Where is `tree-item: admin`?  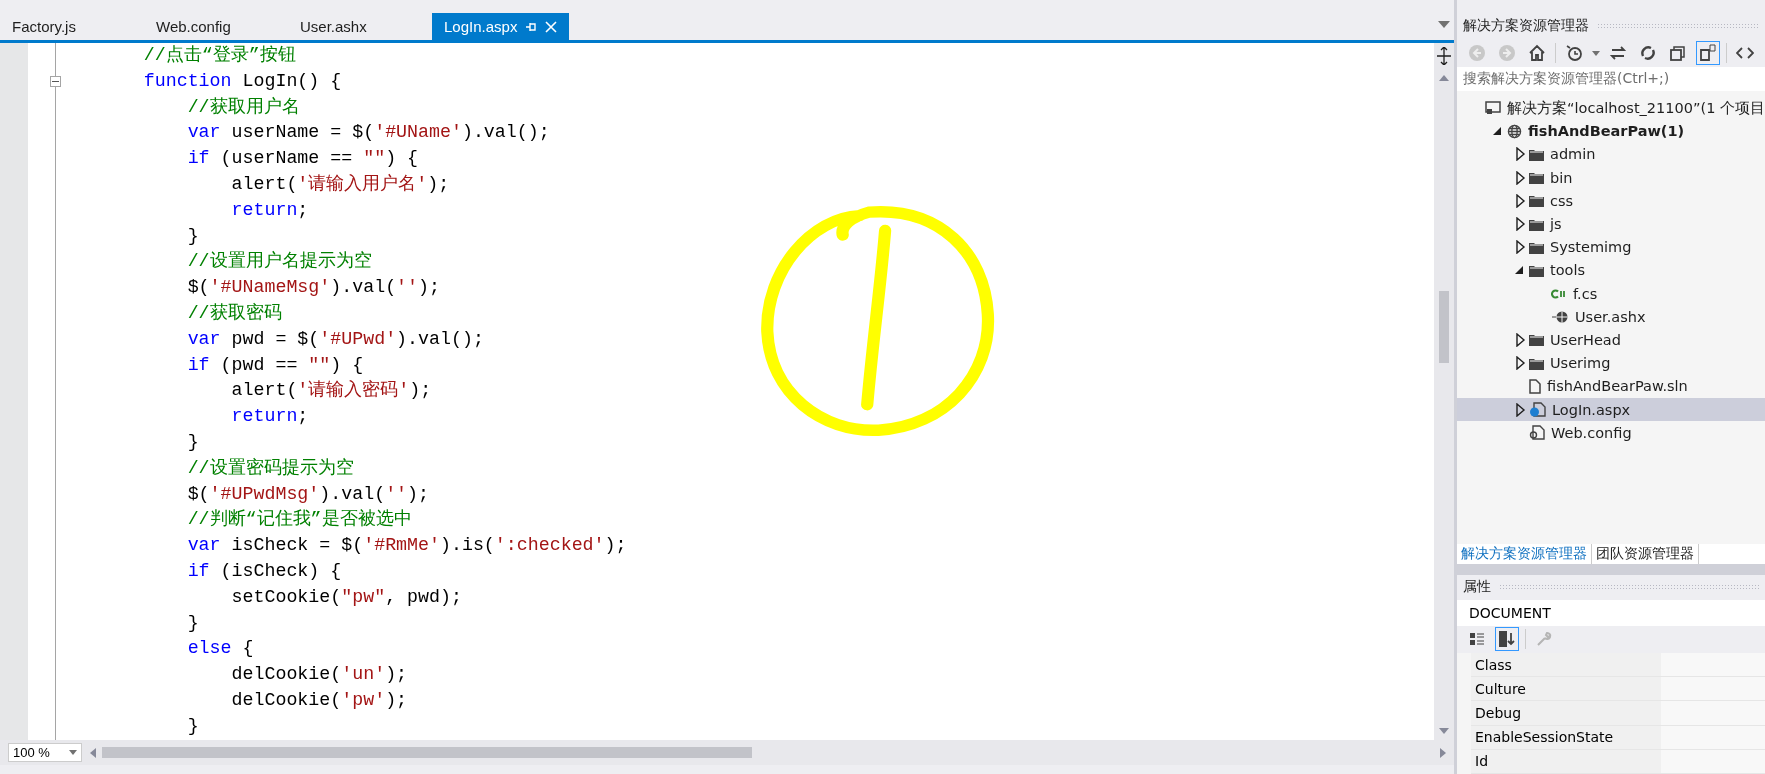 tree-item: admin is located at coordinates (1611, 154).